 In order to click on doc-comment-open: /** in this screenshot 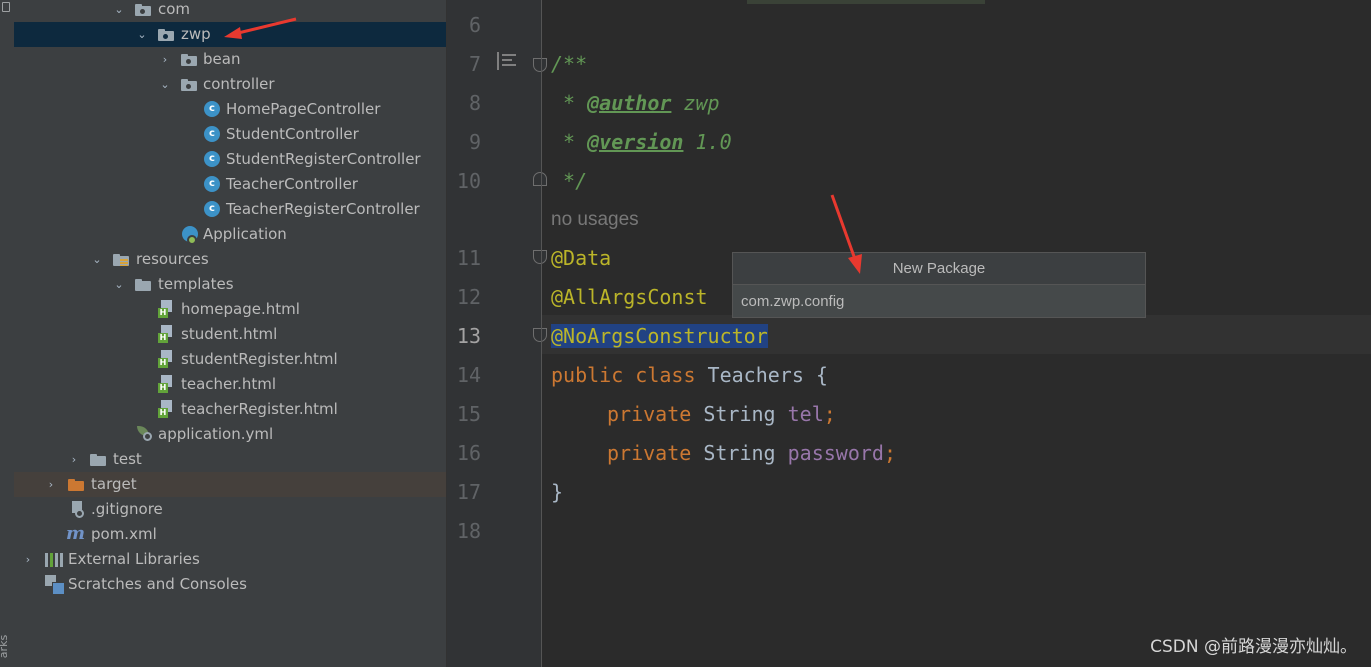, I will do `click(569, 64)`.